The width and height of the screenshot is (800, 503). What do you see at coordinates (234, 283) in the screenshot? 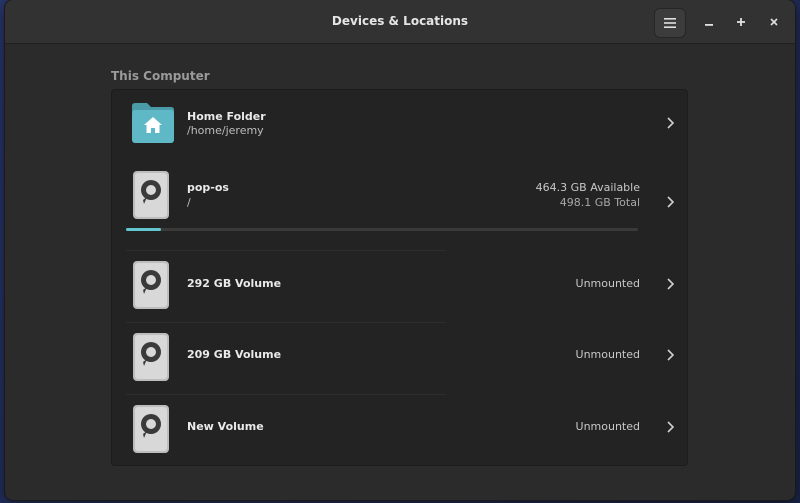
I see `volume-name: 292 GB Volume` at bounding box center [234, 283].